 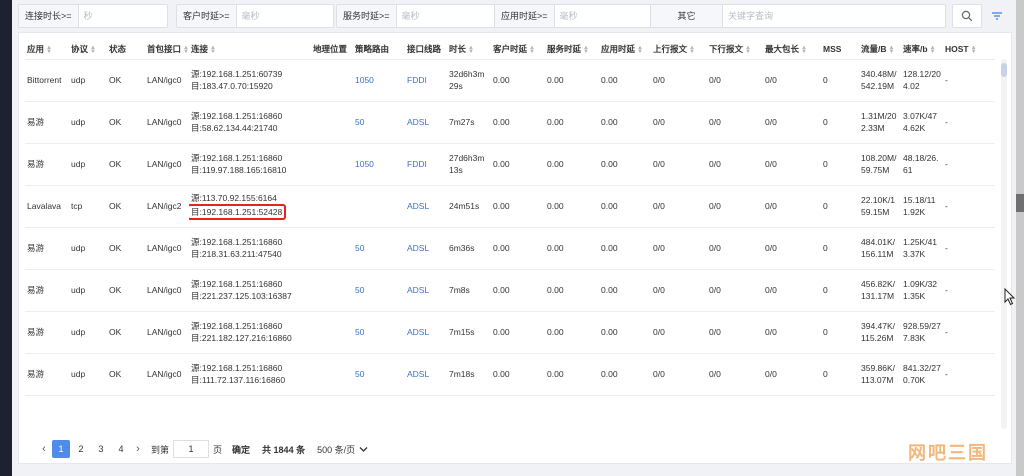 What do you see at coordinates (47, 49) in the screenshot?
I see `col-header-app: 应用 ▲ ▼` at bounding box center [47, 49].